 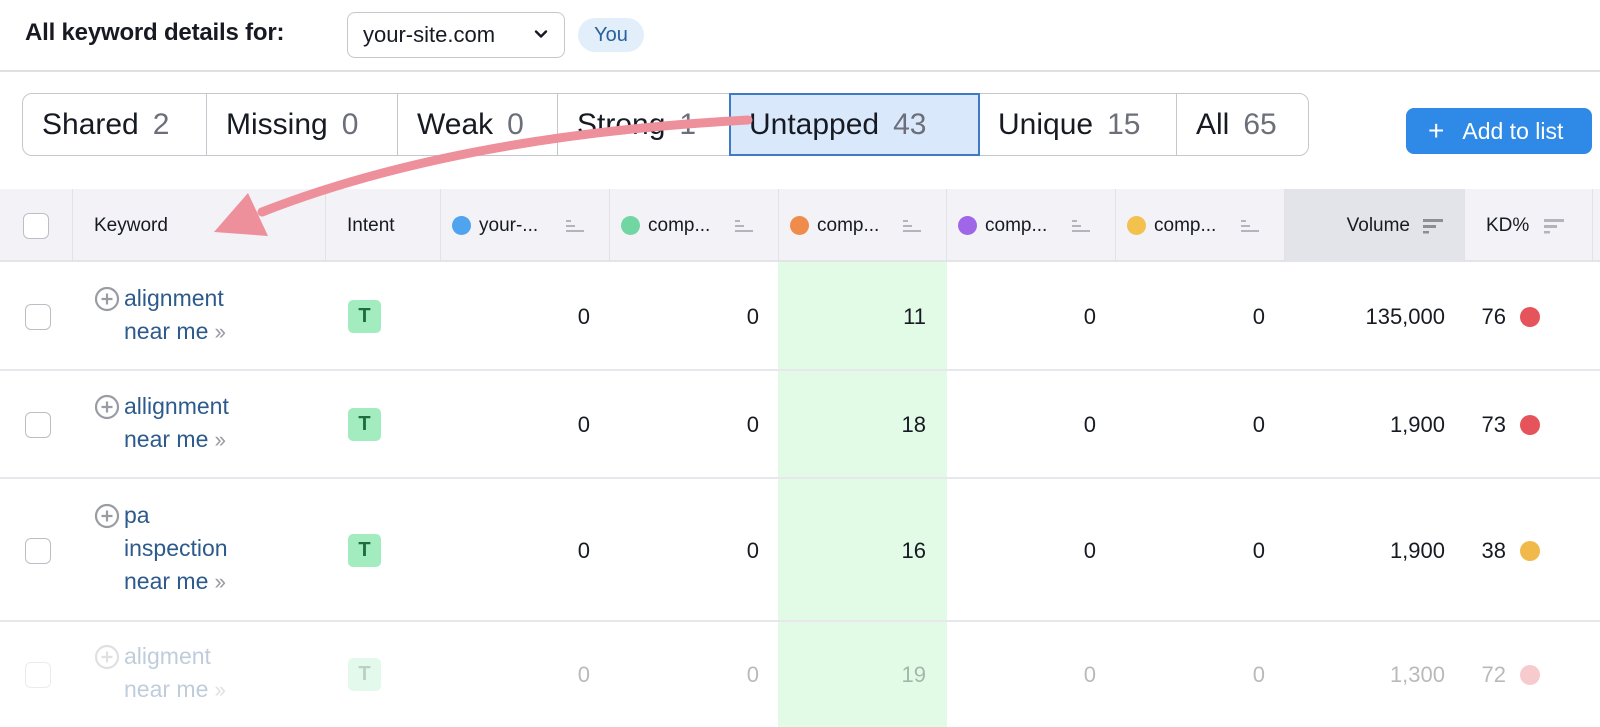 I want to click on column-volume: Volume, so click(x=1375, y=225).